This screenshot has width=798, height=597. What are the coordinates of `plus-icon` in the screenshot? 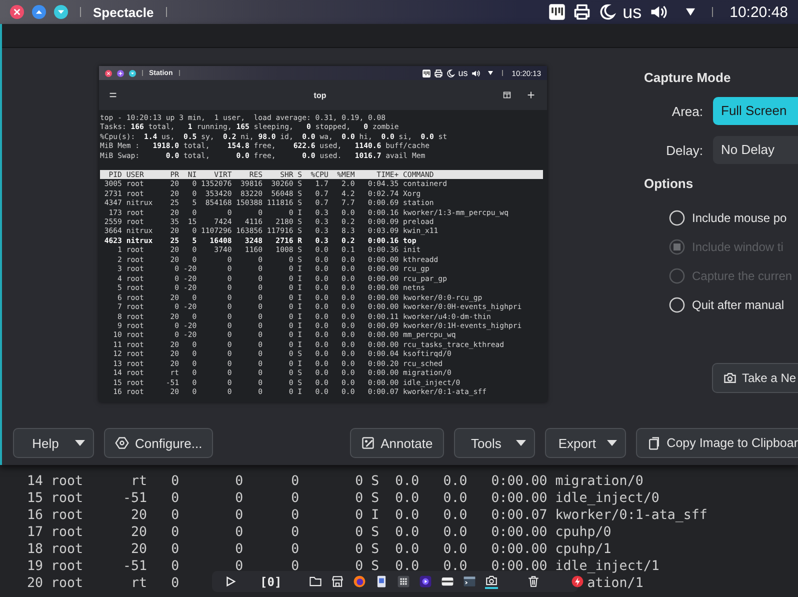 It's located at (531, 95).